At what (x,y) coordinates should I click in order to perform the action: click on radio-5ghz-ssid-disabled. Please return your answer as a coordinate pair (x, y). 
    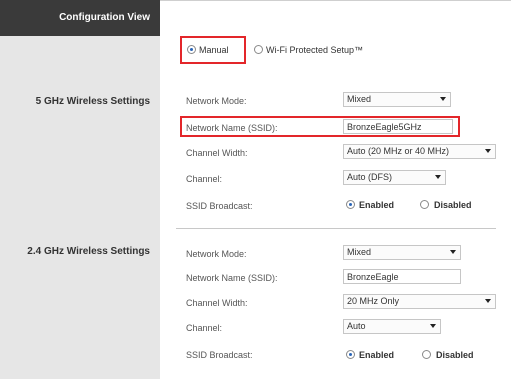
    Looking at the image, I should click on (424, 204).